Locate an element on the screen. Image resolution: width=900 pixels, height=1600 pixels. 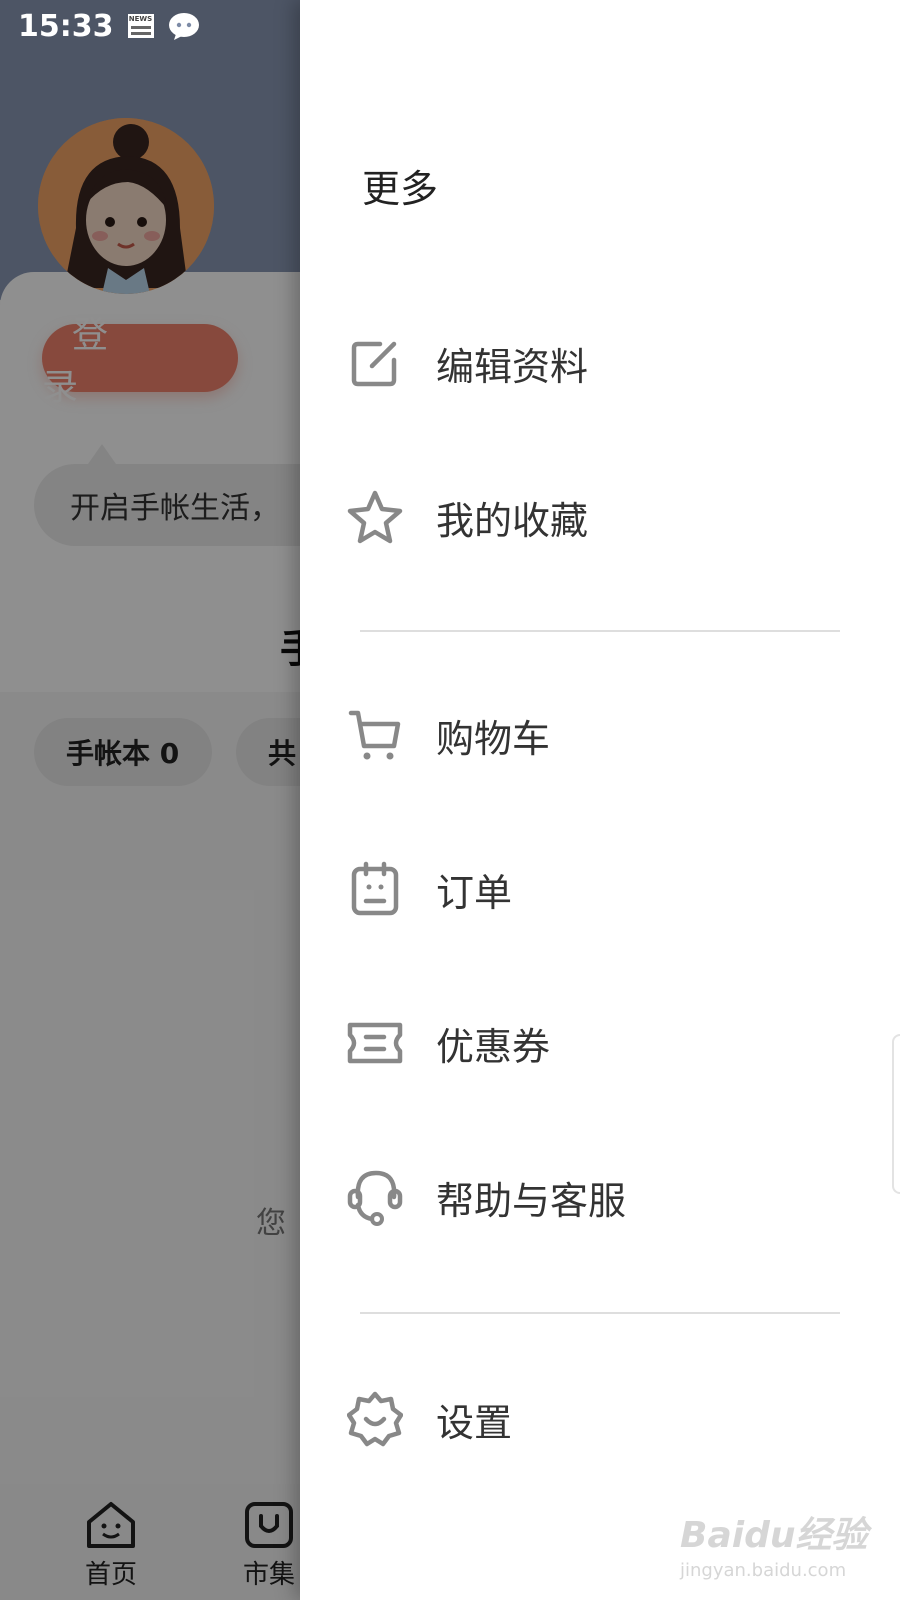
menu-item-label: 帮助与客服 is located at coordinates (531, 1200).